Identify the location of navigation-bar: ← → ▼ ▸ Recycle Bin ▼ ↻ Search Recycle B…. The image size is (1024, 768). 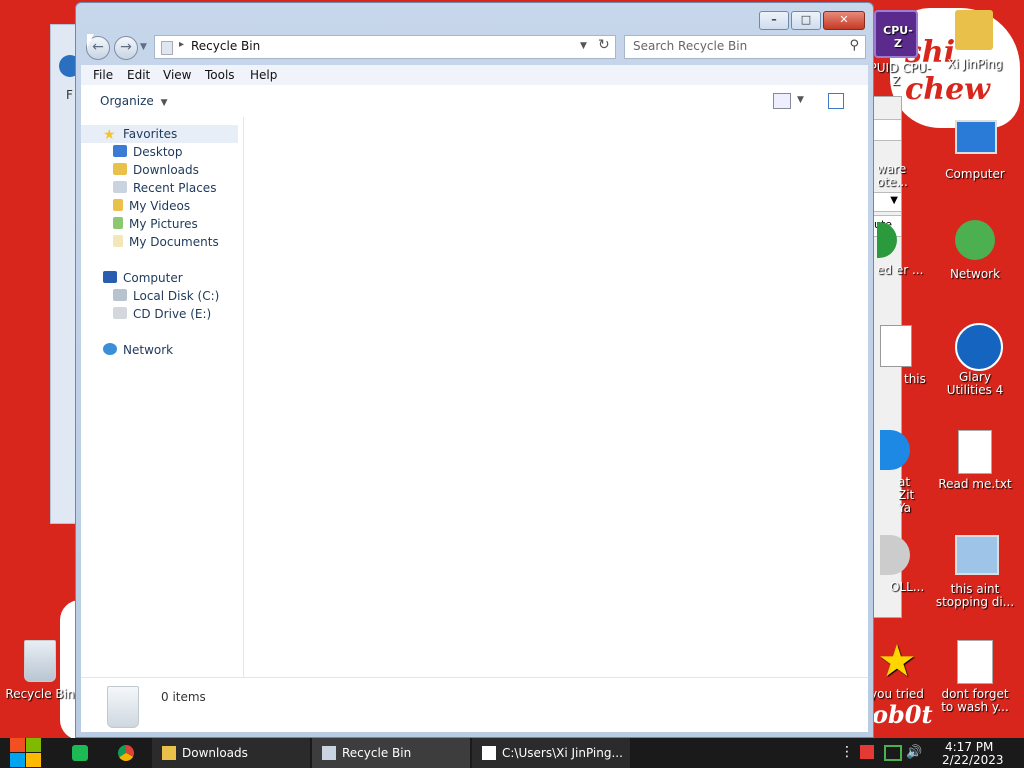
(475, 48).